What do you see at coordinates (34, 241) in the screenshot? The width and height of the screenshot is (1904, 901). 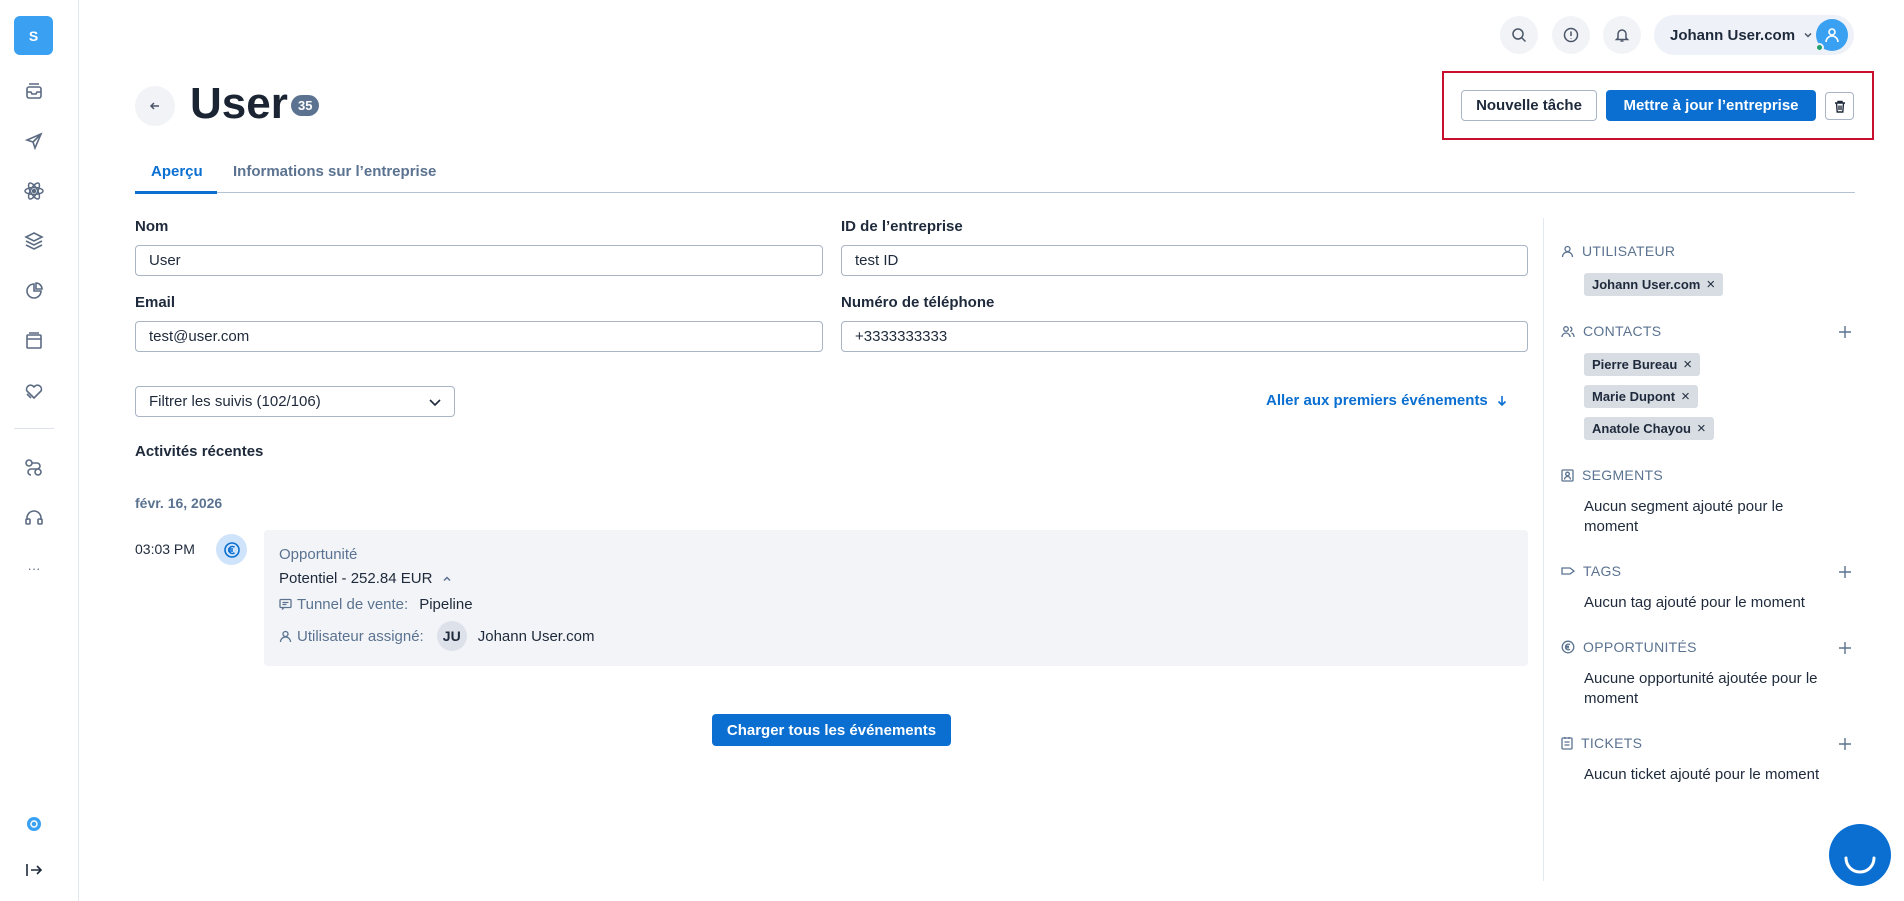 I see `layers-icon` at bounding box center [34, 241].